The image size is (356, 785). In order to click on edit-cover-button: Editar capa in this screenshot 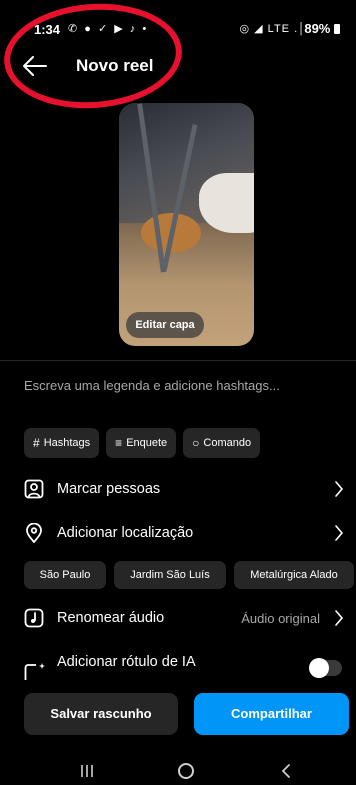, I will do `click(165, 325)`.